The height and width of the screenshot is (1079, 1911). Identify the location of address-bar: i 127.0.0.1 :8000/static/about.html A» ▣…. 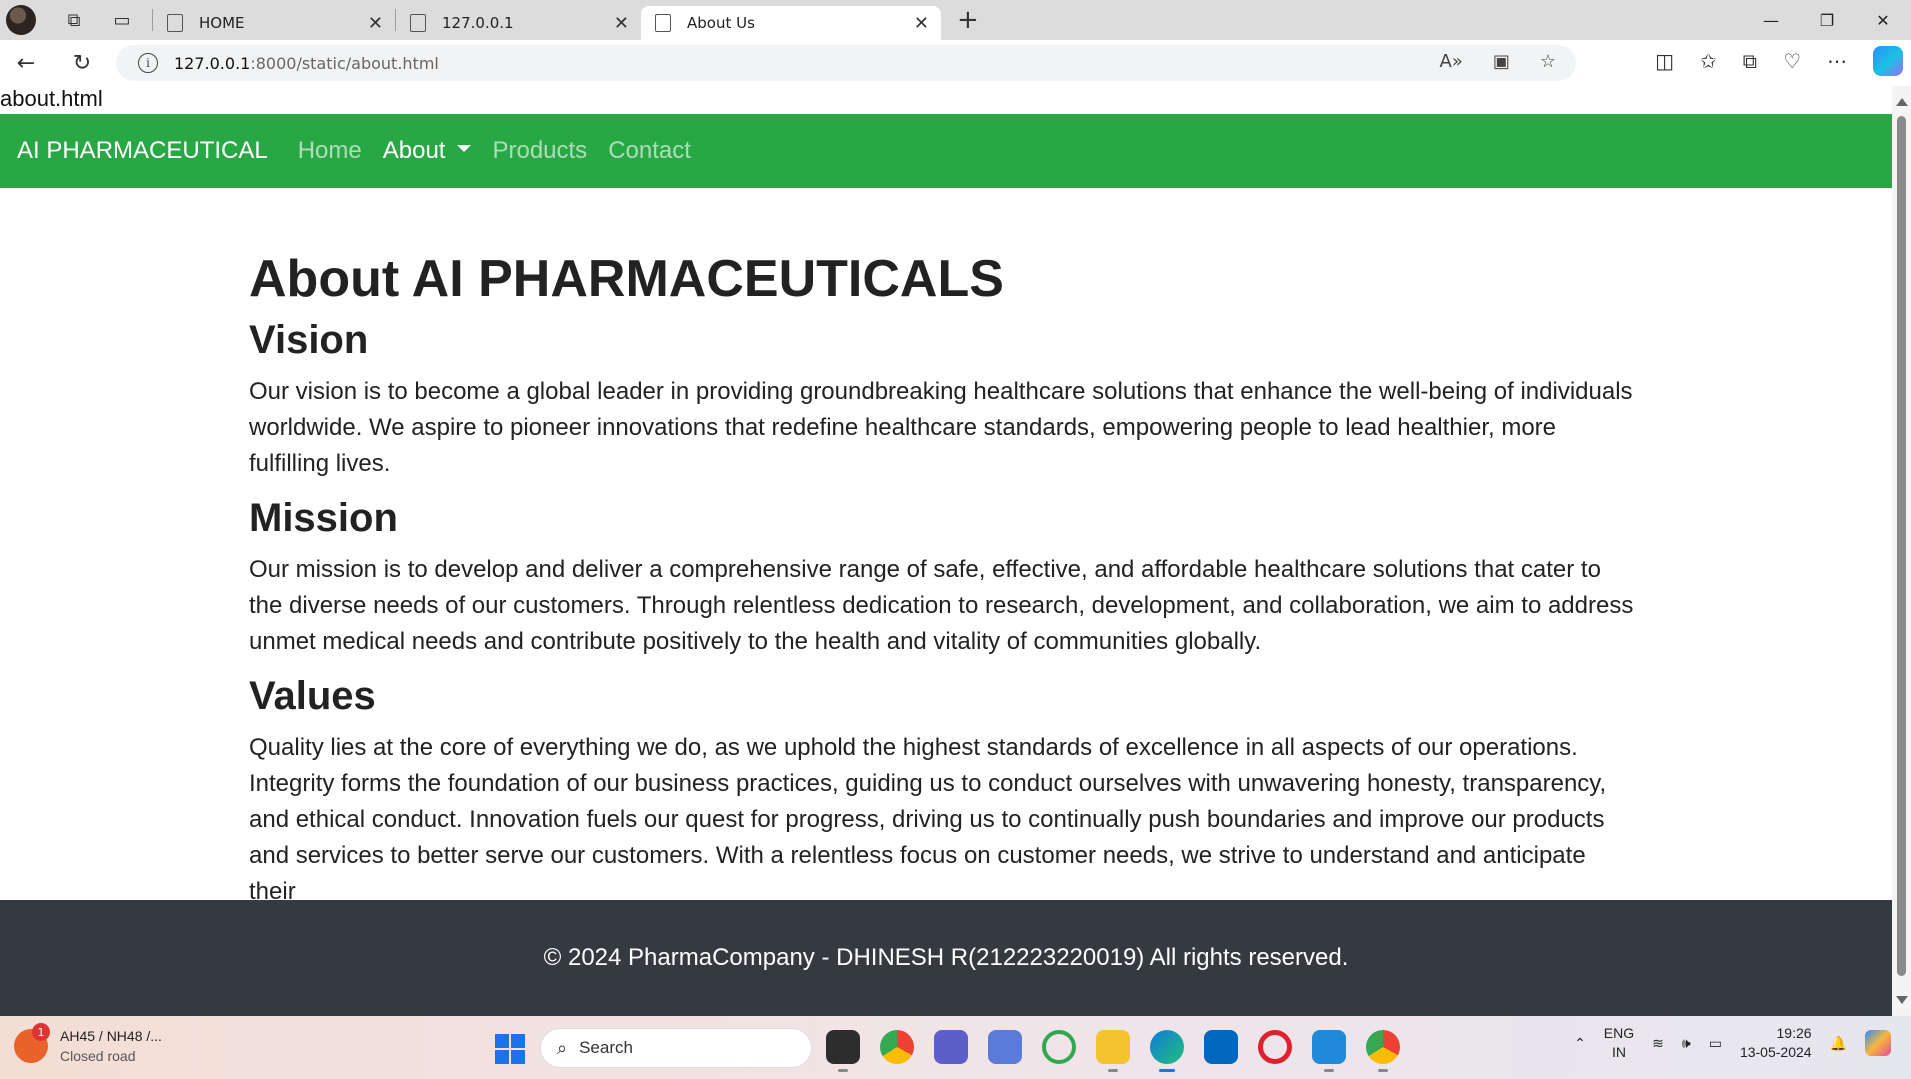
(846, 63).